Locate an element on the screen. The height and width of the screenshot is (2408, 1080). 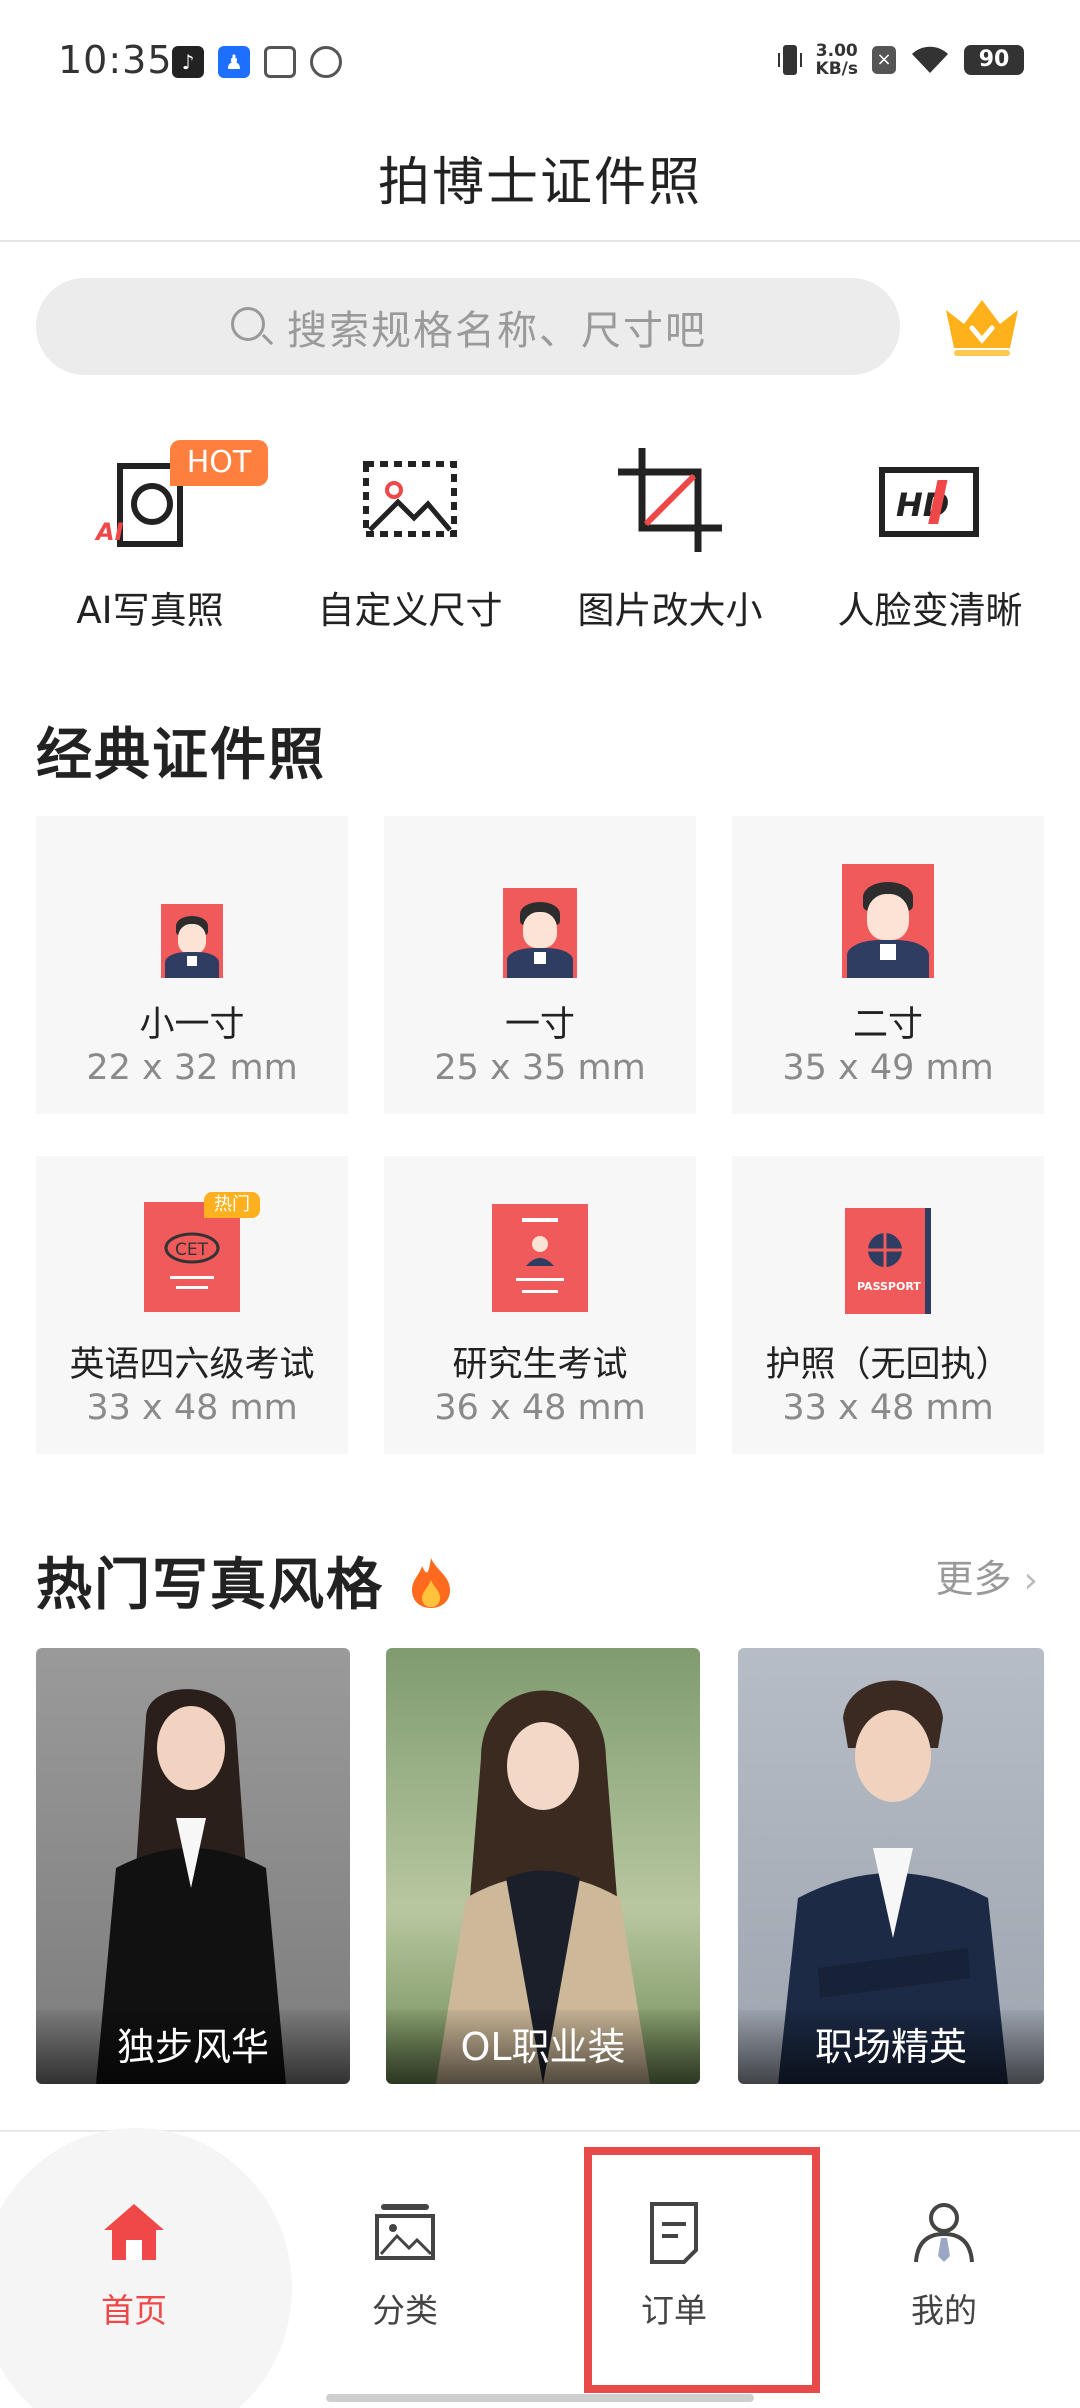
card-title: 二寸 is located at coordinates (887, 1025).